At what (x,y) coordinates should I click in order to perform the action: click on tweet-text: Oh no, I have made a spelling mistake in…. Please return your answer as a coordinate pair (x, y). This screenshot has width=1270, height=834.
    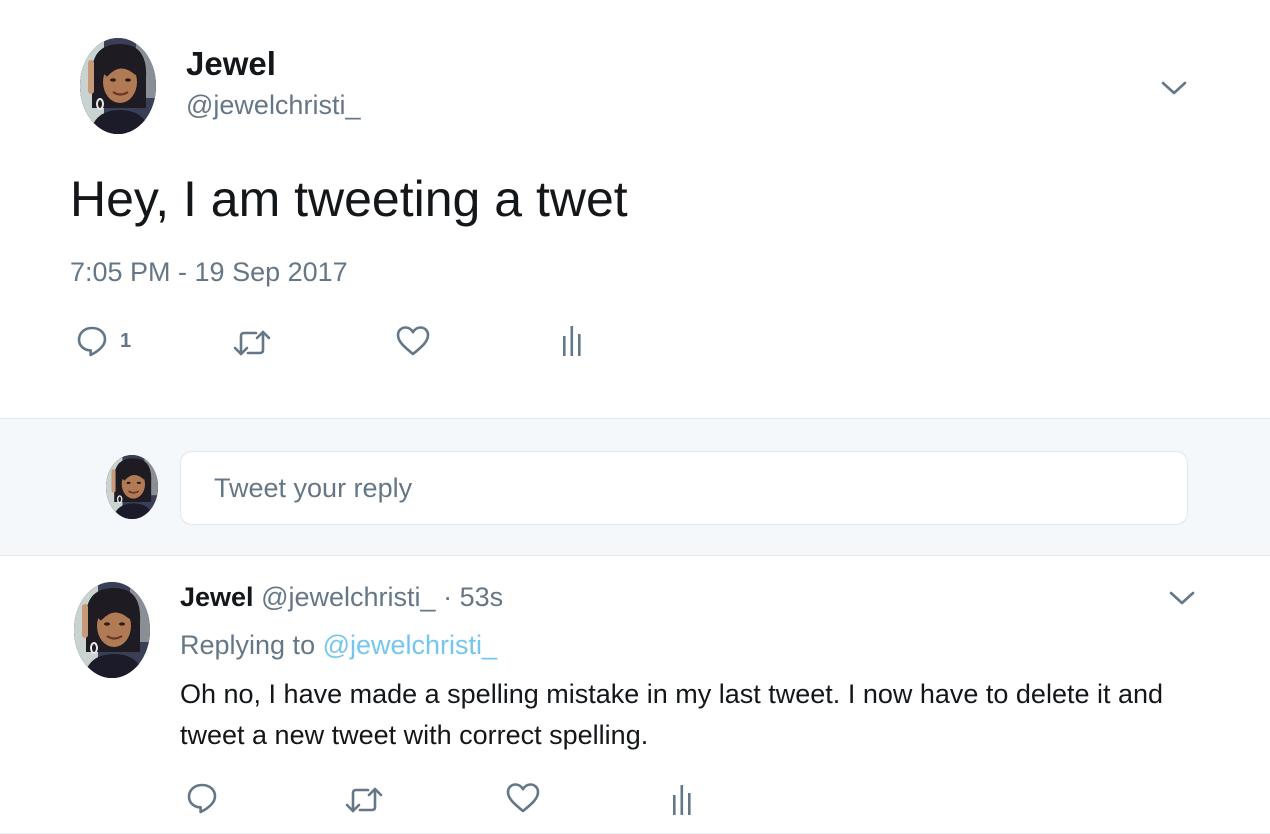
    Looking at the image, I should click on (672, 714).